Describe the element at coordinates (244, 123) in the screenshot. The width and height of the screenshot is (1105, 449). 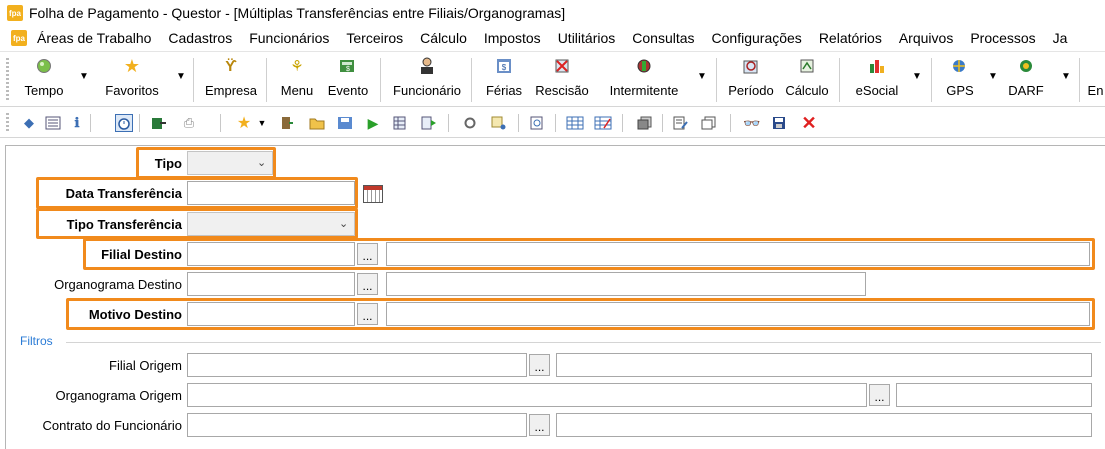
I see `favorite-star-icon: ★` at that location.